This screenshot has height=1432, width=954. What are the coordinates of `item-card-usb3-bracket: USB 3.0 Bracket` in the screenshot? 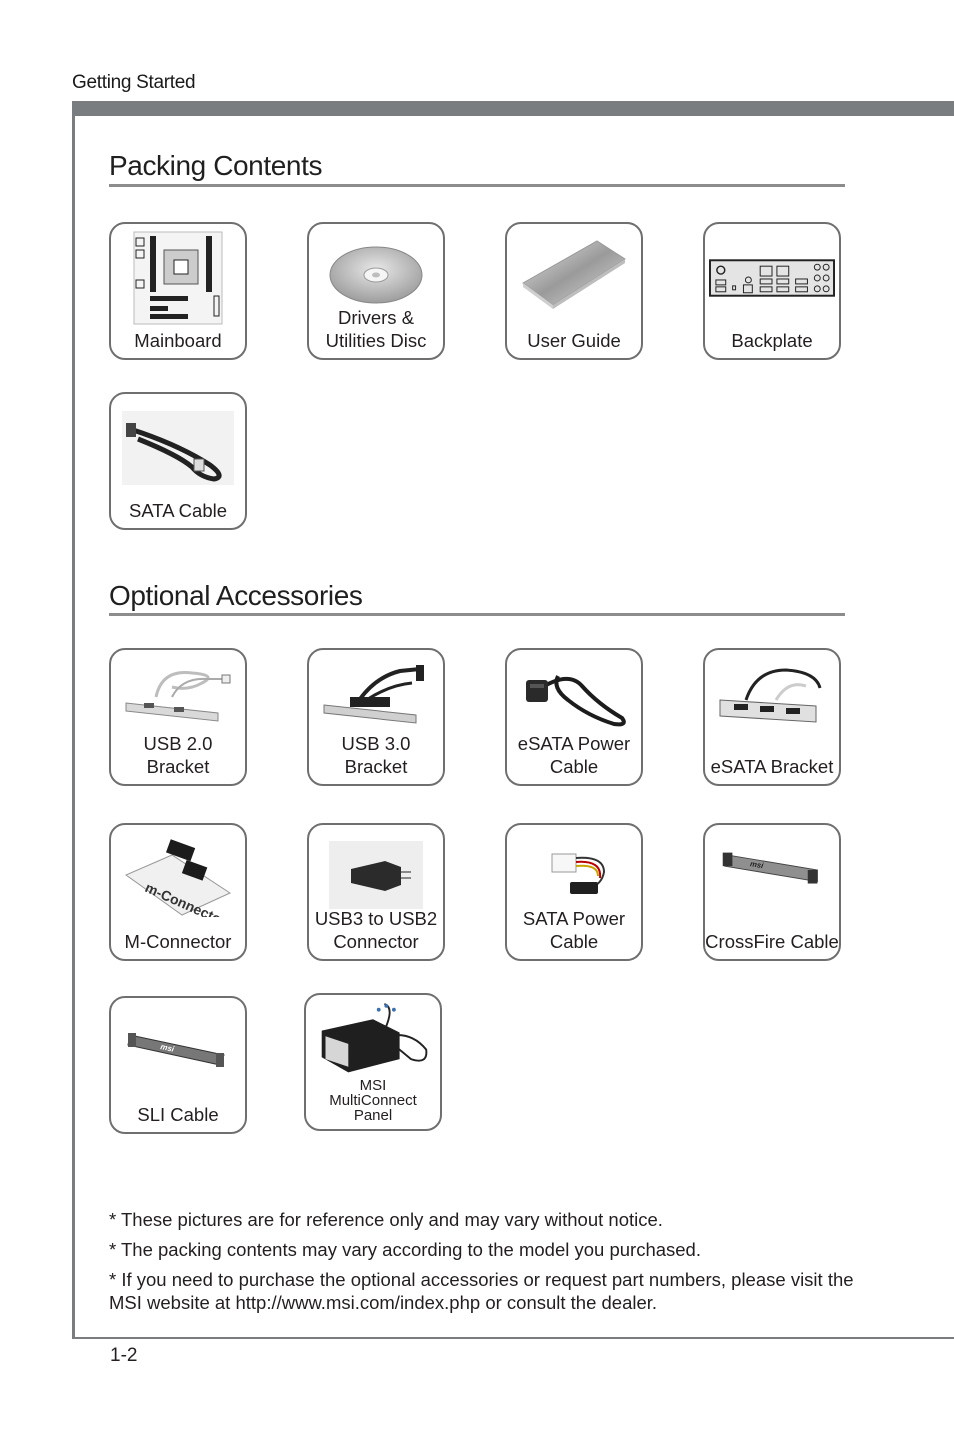 It's located at (376, 717).